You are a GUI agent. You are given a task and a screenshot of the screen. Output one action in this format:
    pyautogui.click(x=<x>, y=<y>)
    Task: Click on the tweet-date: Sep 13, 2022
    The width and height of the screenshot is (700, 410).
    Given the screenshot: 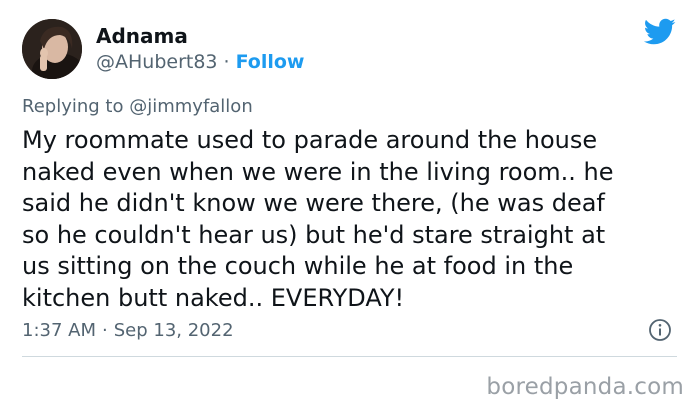 What is the action you would take?
    pyautogui.click(x=173, y=330)
    